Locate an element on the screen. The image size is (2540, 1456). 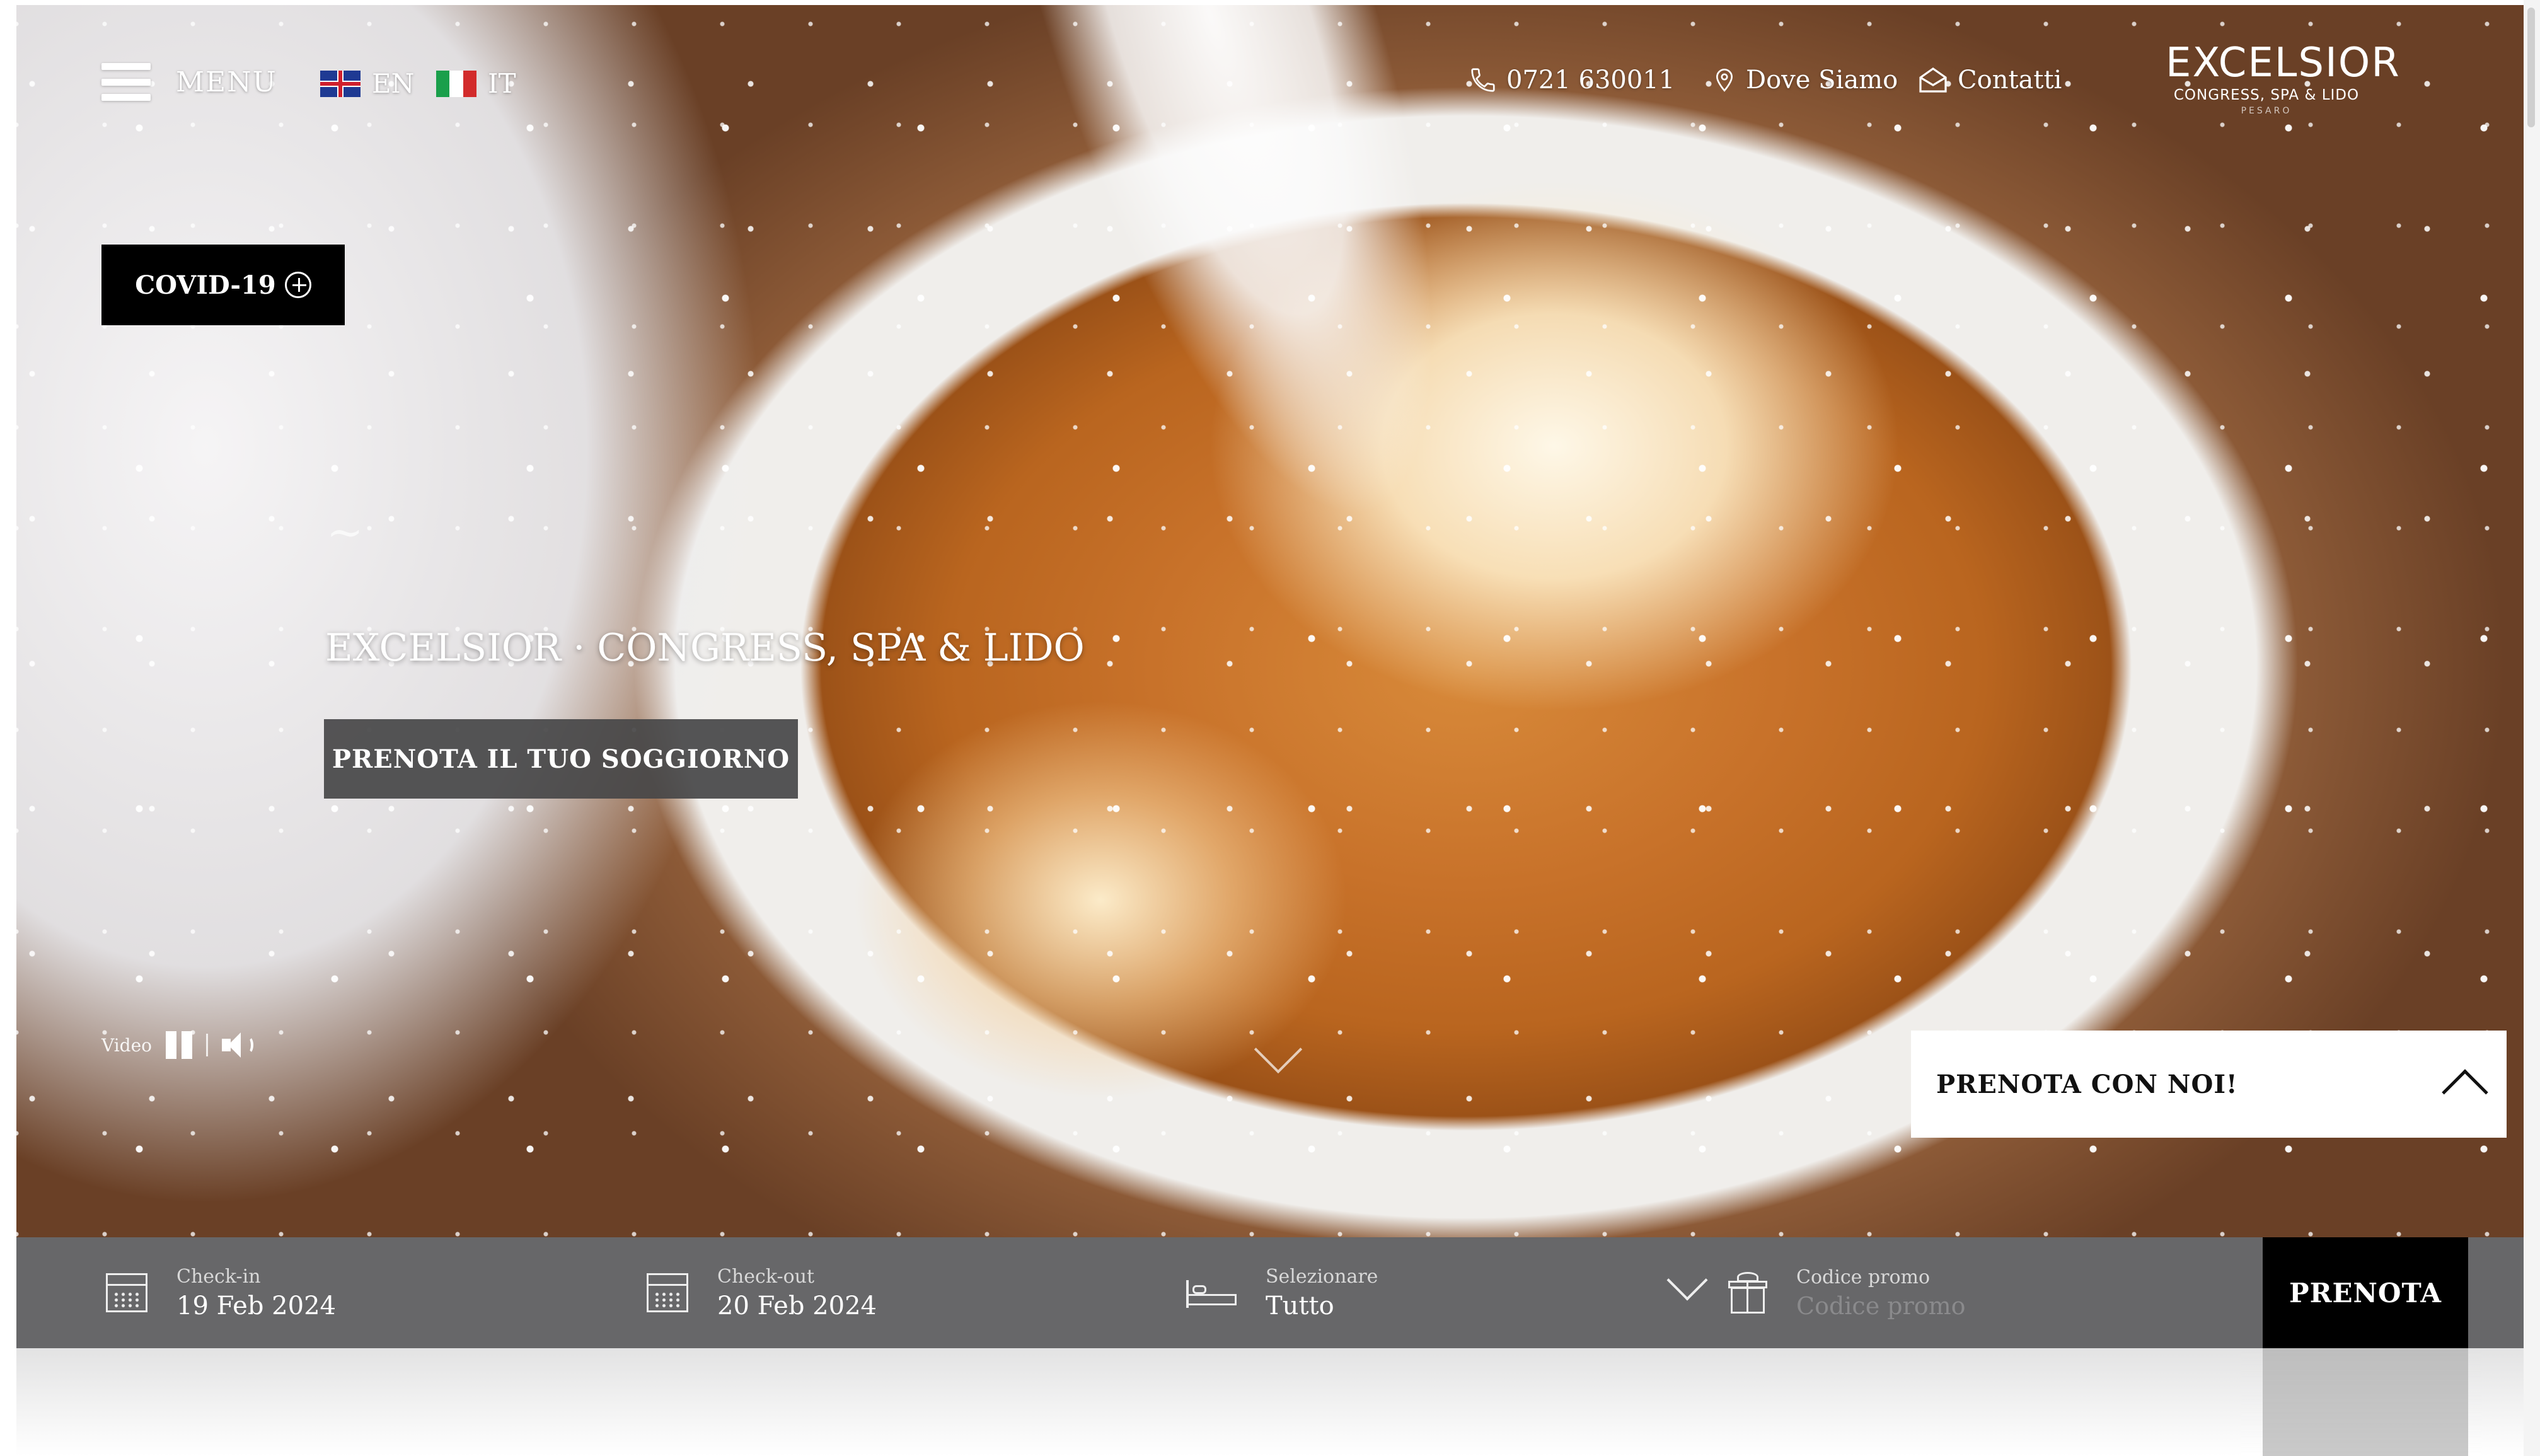
language-it: IT is located at coordinates (476, 83).